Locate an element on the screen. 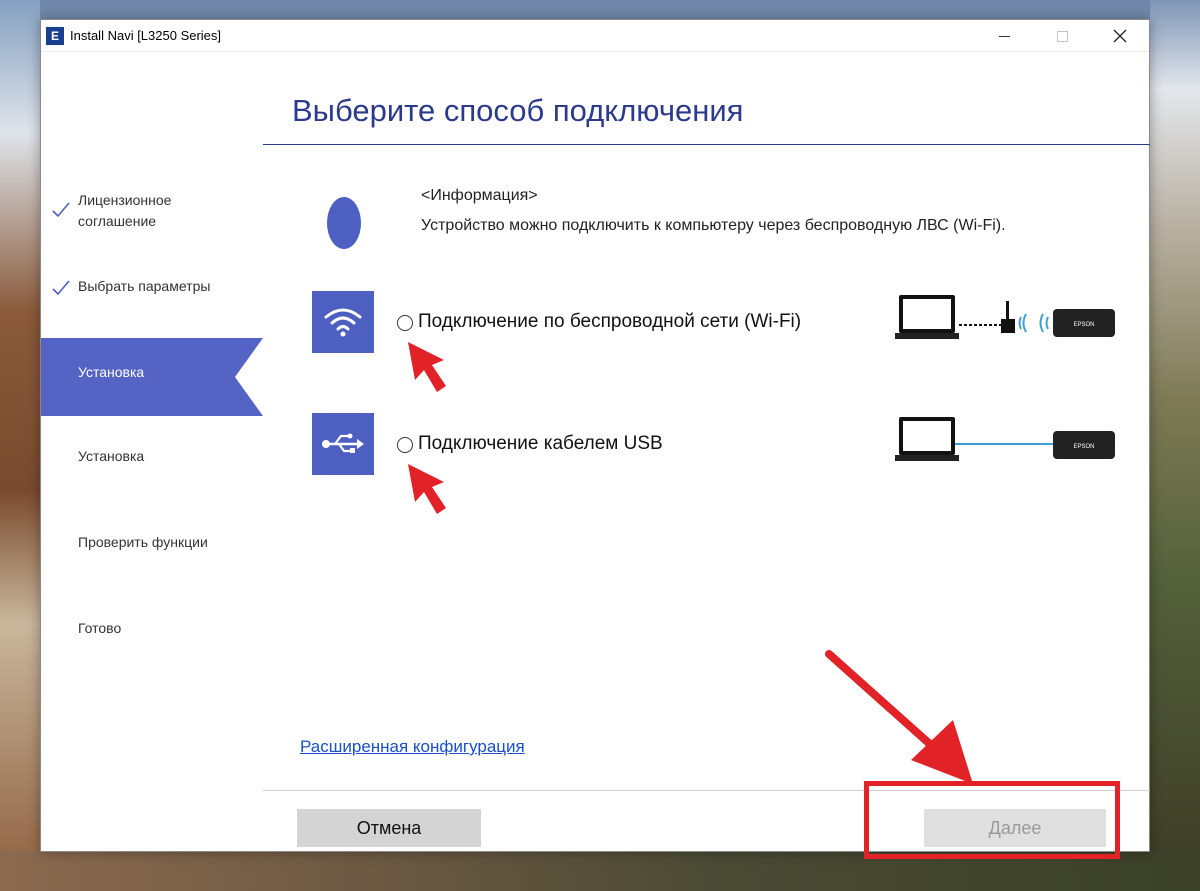 Image resolution: width=1200 pixels, height=891 pixels. step-install: Установка is located at coordinates (152, 458).